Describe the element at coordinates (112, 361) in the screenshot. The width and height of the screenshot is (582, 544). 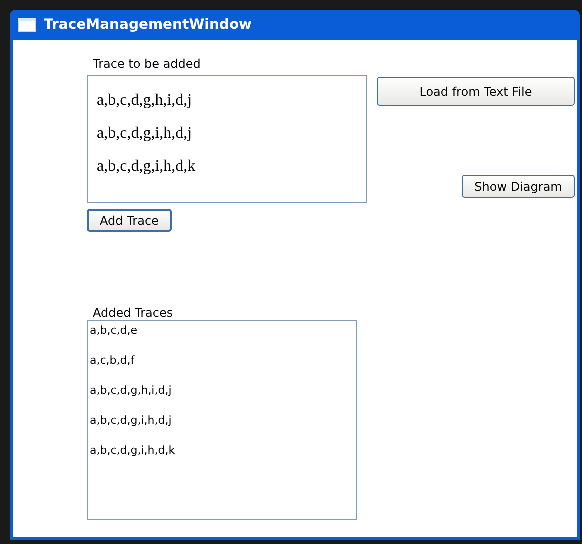
I see `list-item: a,c,b,d,f` at that location.